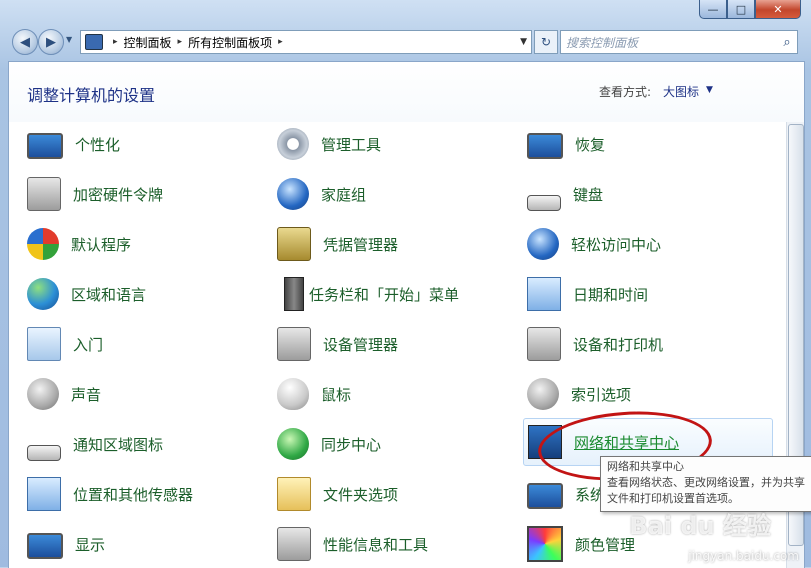 The width and height of the screenshot is (811, 568). What do you see at coordinates (743, 556) in the screenshot?
I see `baidu-watermark-url: jingyan.baidu.com` at bounding box center [743, 556].